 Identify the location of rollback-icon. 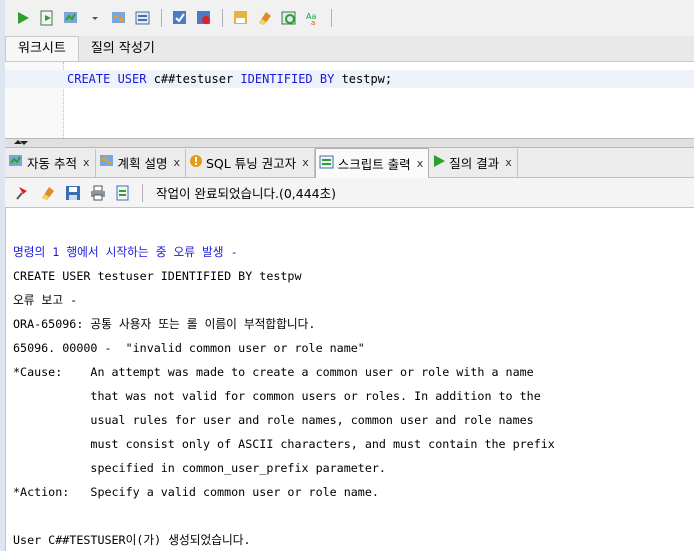
(204, 18).